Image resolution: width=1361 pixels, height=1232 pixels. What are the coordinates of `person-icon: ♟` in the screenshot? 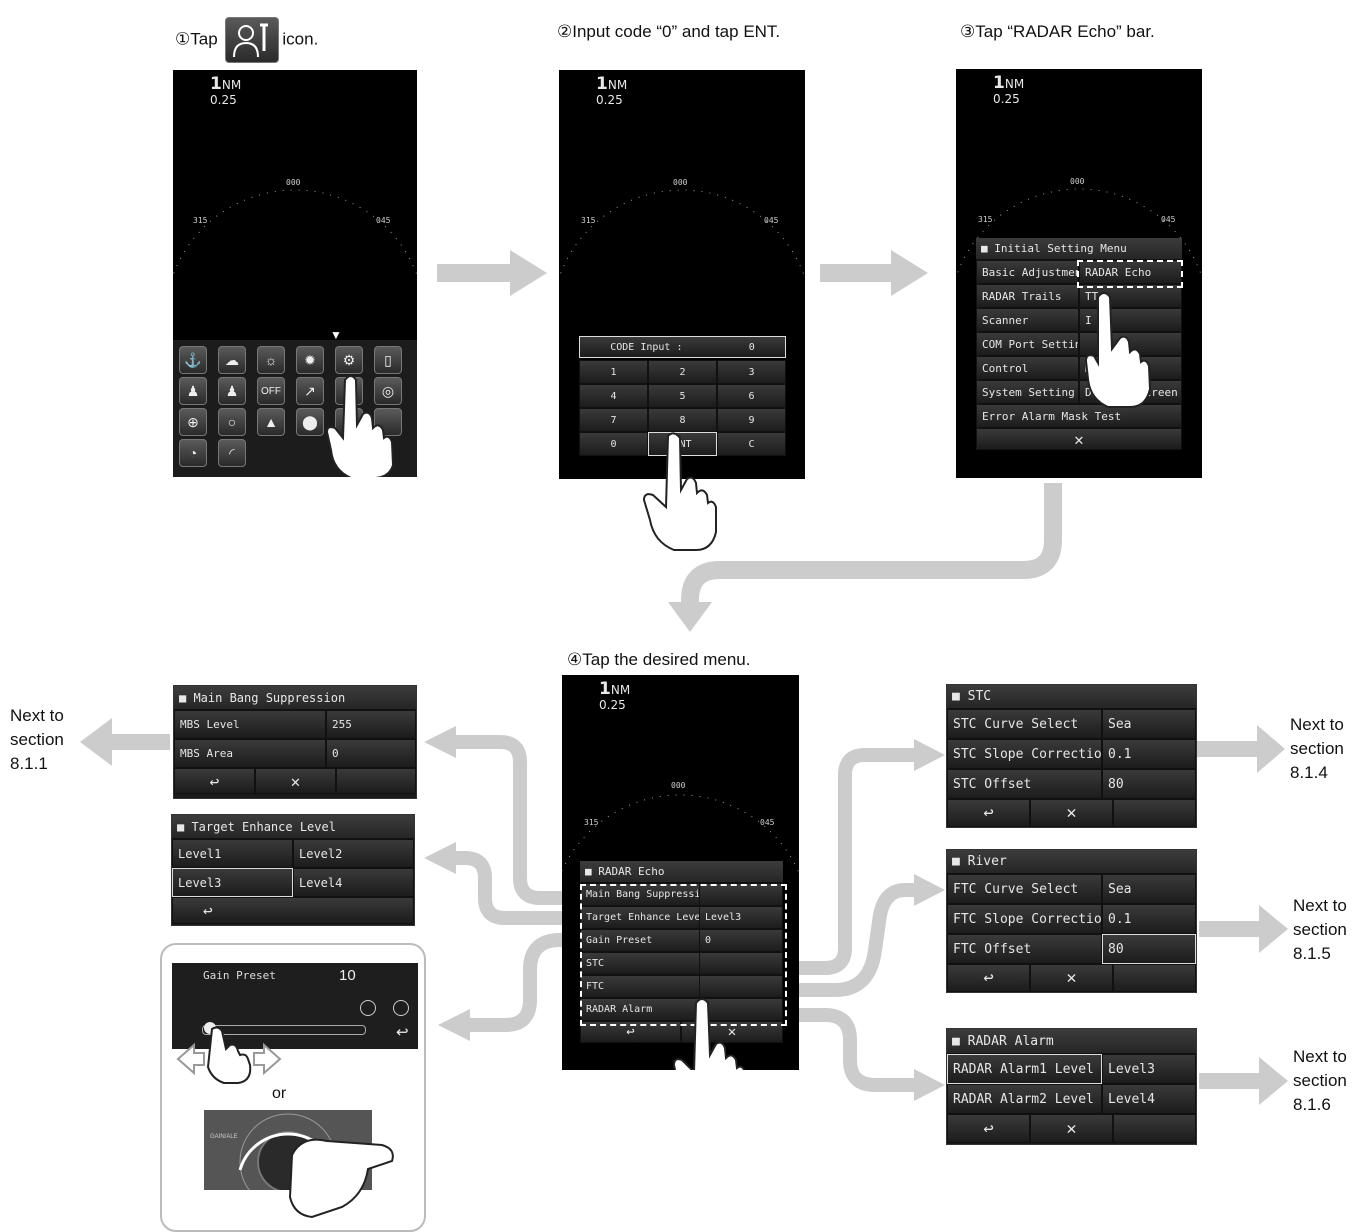 It's located at (193, 391).